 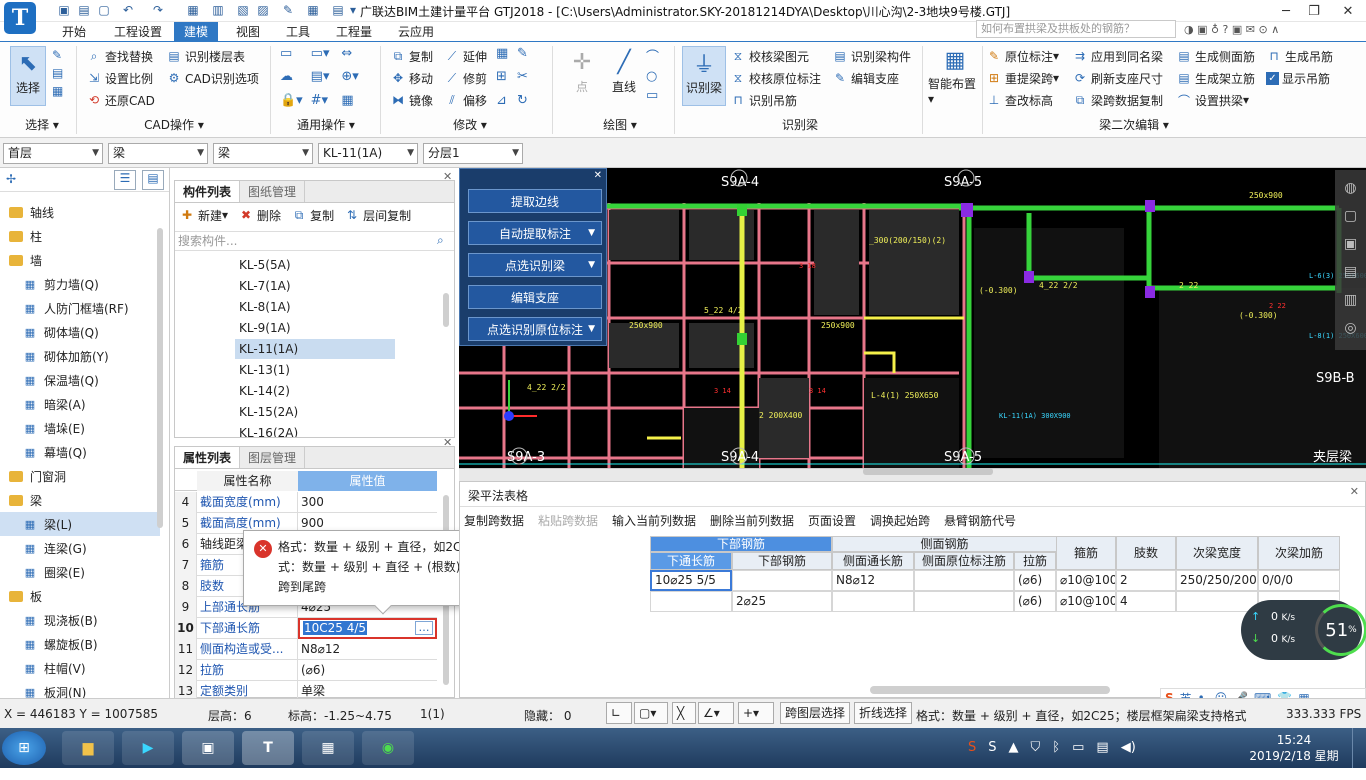 I want to click on component-item: KL-11(1A), so click(x=315, y=349).